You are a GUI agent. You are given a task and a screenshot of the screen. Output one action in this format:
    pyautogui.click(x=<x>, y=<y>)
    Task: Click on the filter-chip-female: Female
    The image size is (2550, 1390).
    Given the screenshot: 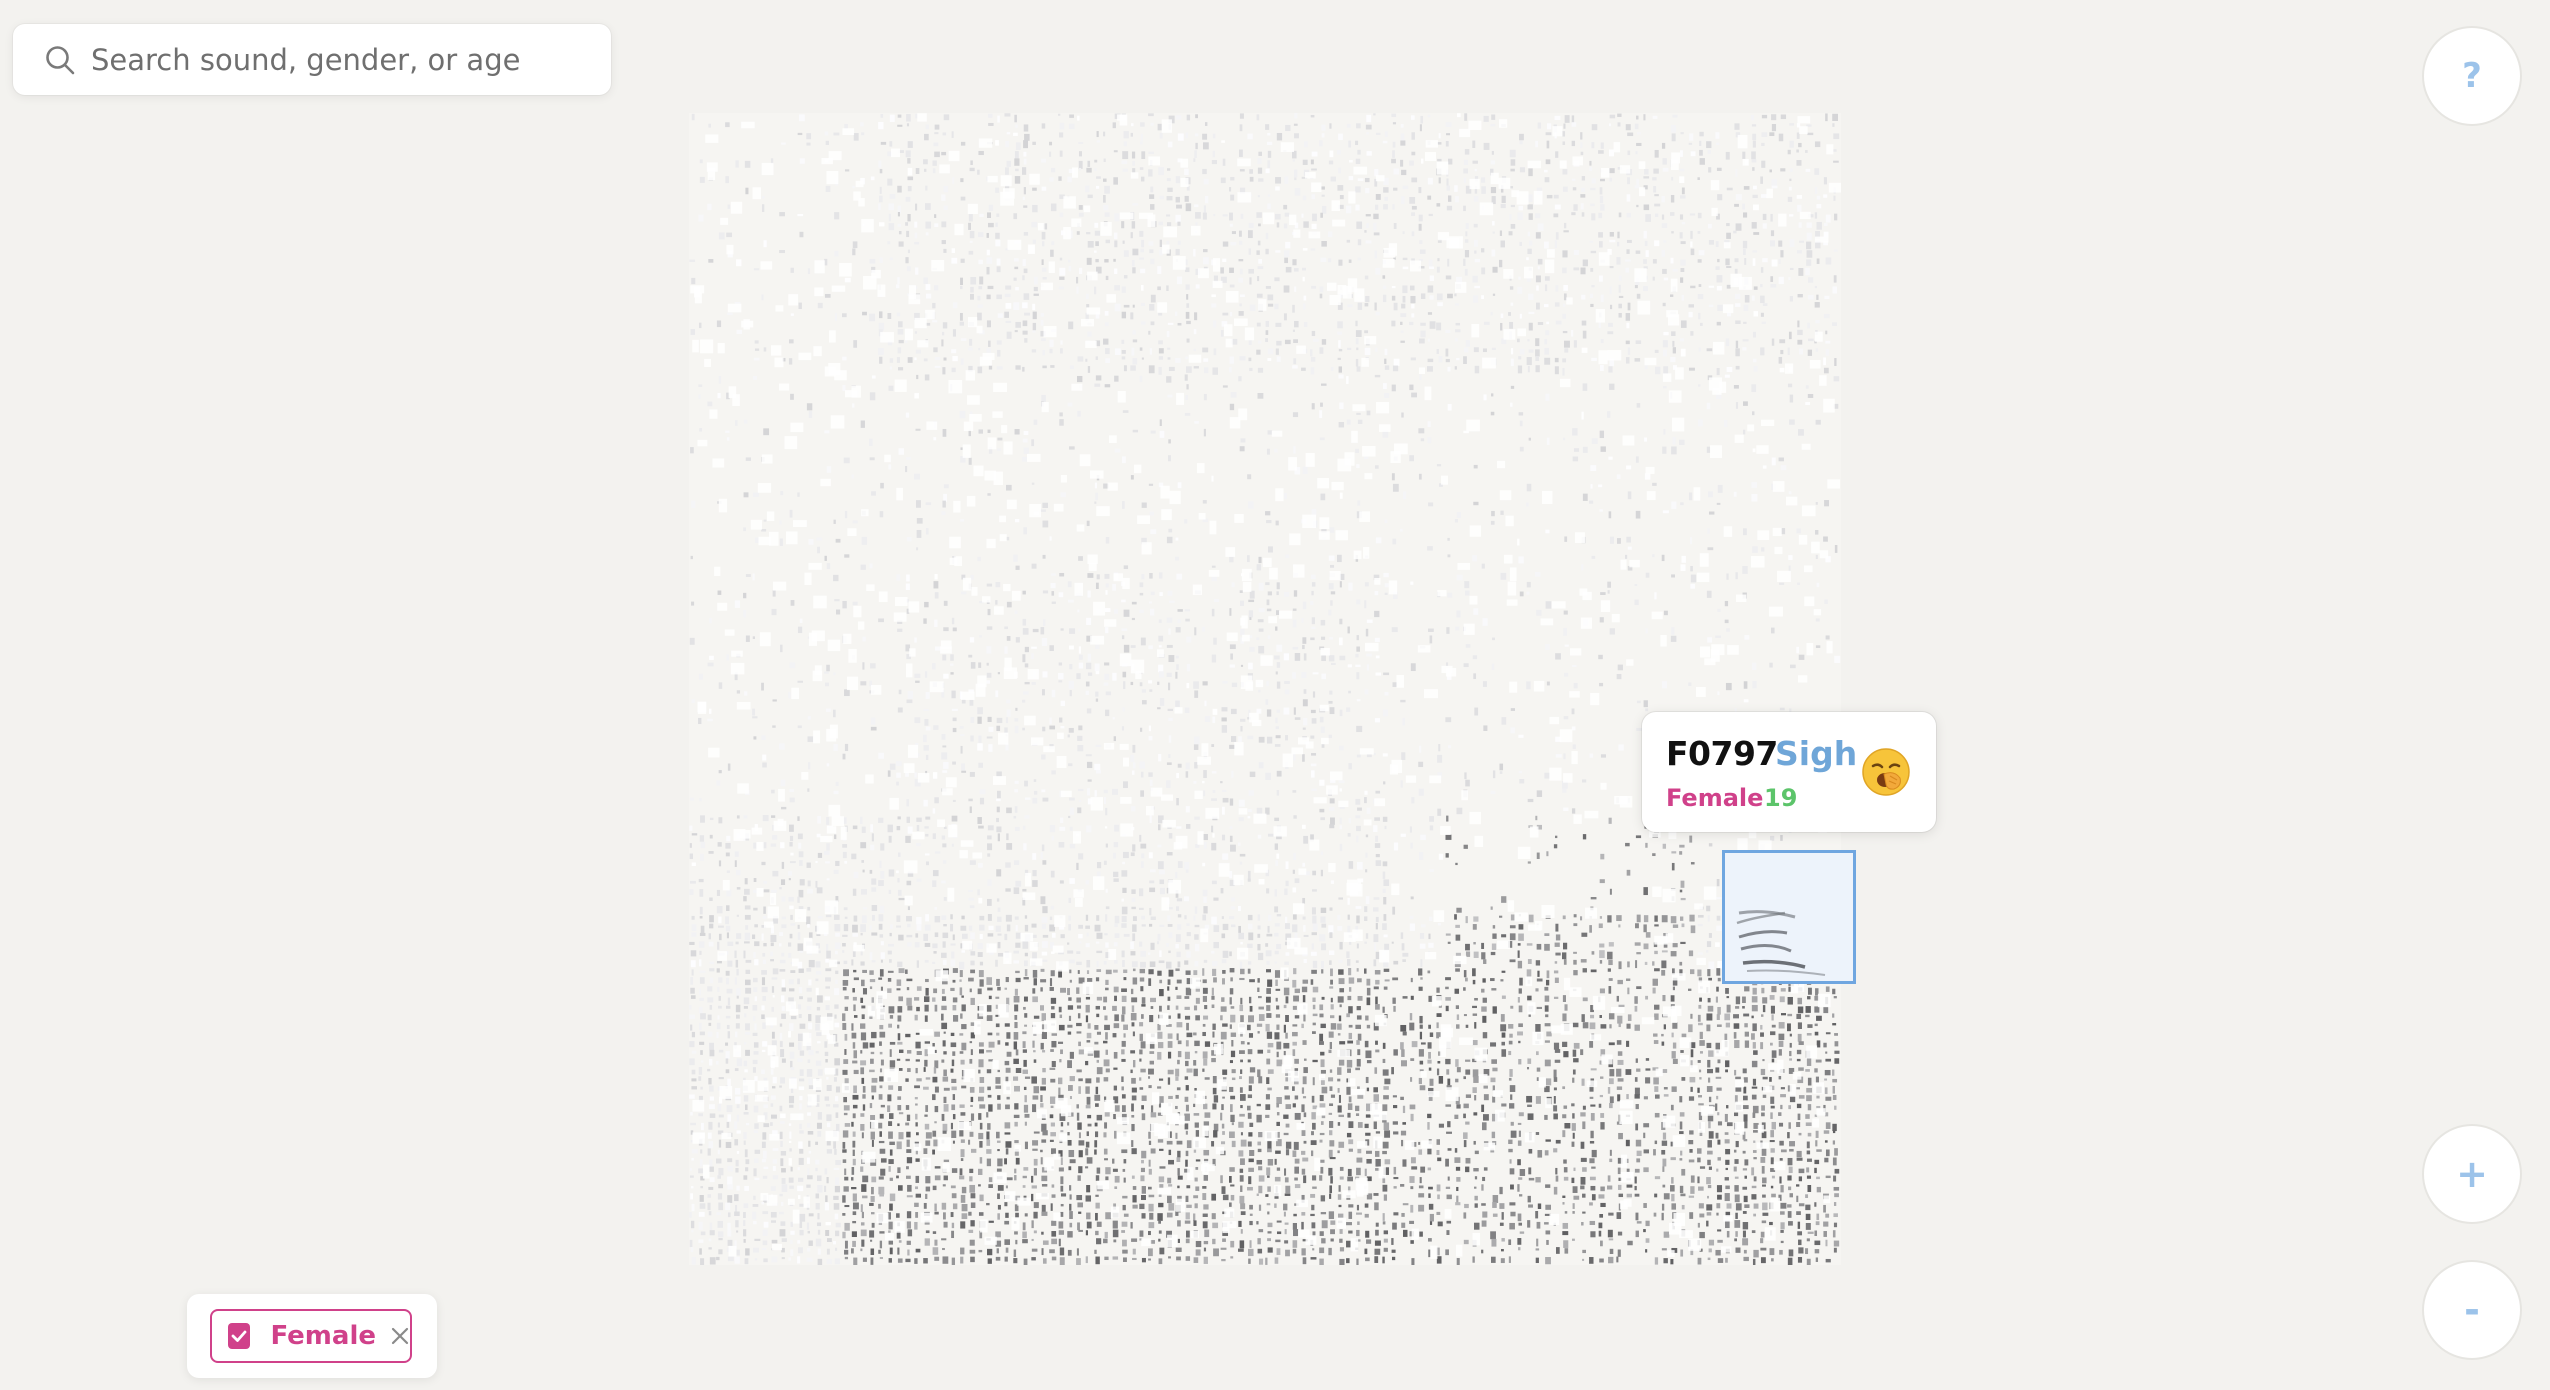 What is the action you would take?
    pyautogui.click(x=311, y=1336)
    